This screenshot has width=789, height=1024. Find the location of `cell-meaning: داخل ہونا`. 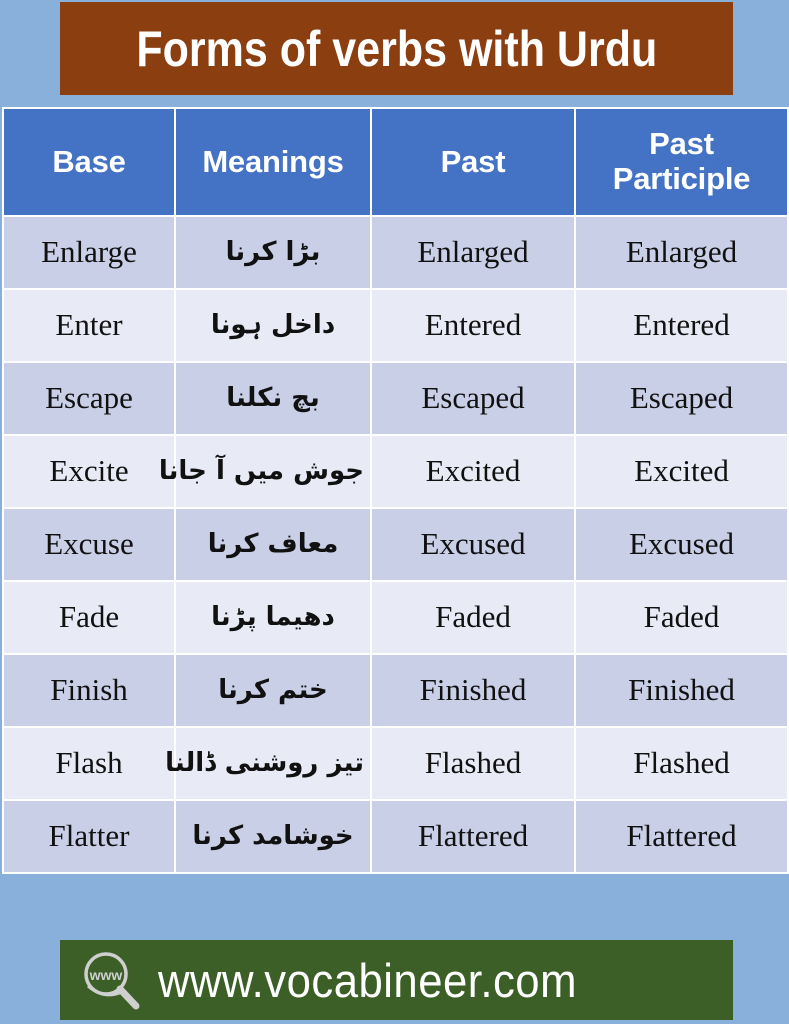

cell-meaning: داخل ہونا is located at coordinates (273, 325).